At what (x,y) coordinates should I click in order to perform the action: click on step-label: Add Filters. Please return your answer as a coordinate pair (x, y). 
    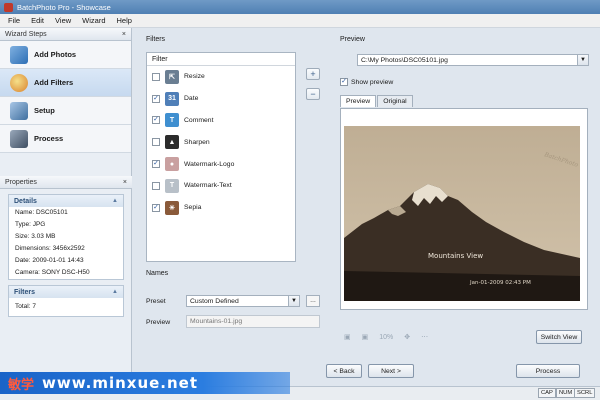
    Looking at the image, I should click on (54, 82).